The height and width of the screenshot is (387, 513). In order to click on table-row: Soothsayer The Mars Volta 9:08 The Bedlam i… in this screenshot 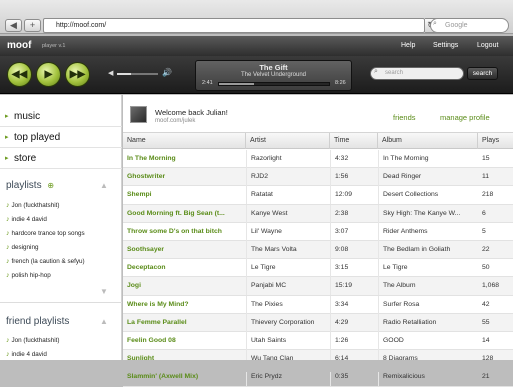, I will do `click(318, 250)`.